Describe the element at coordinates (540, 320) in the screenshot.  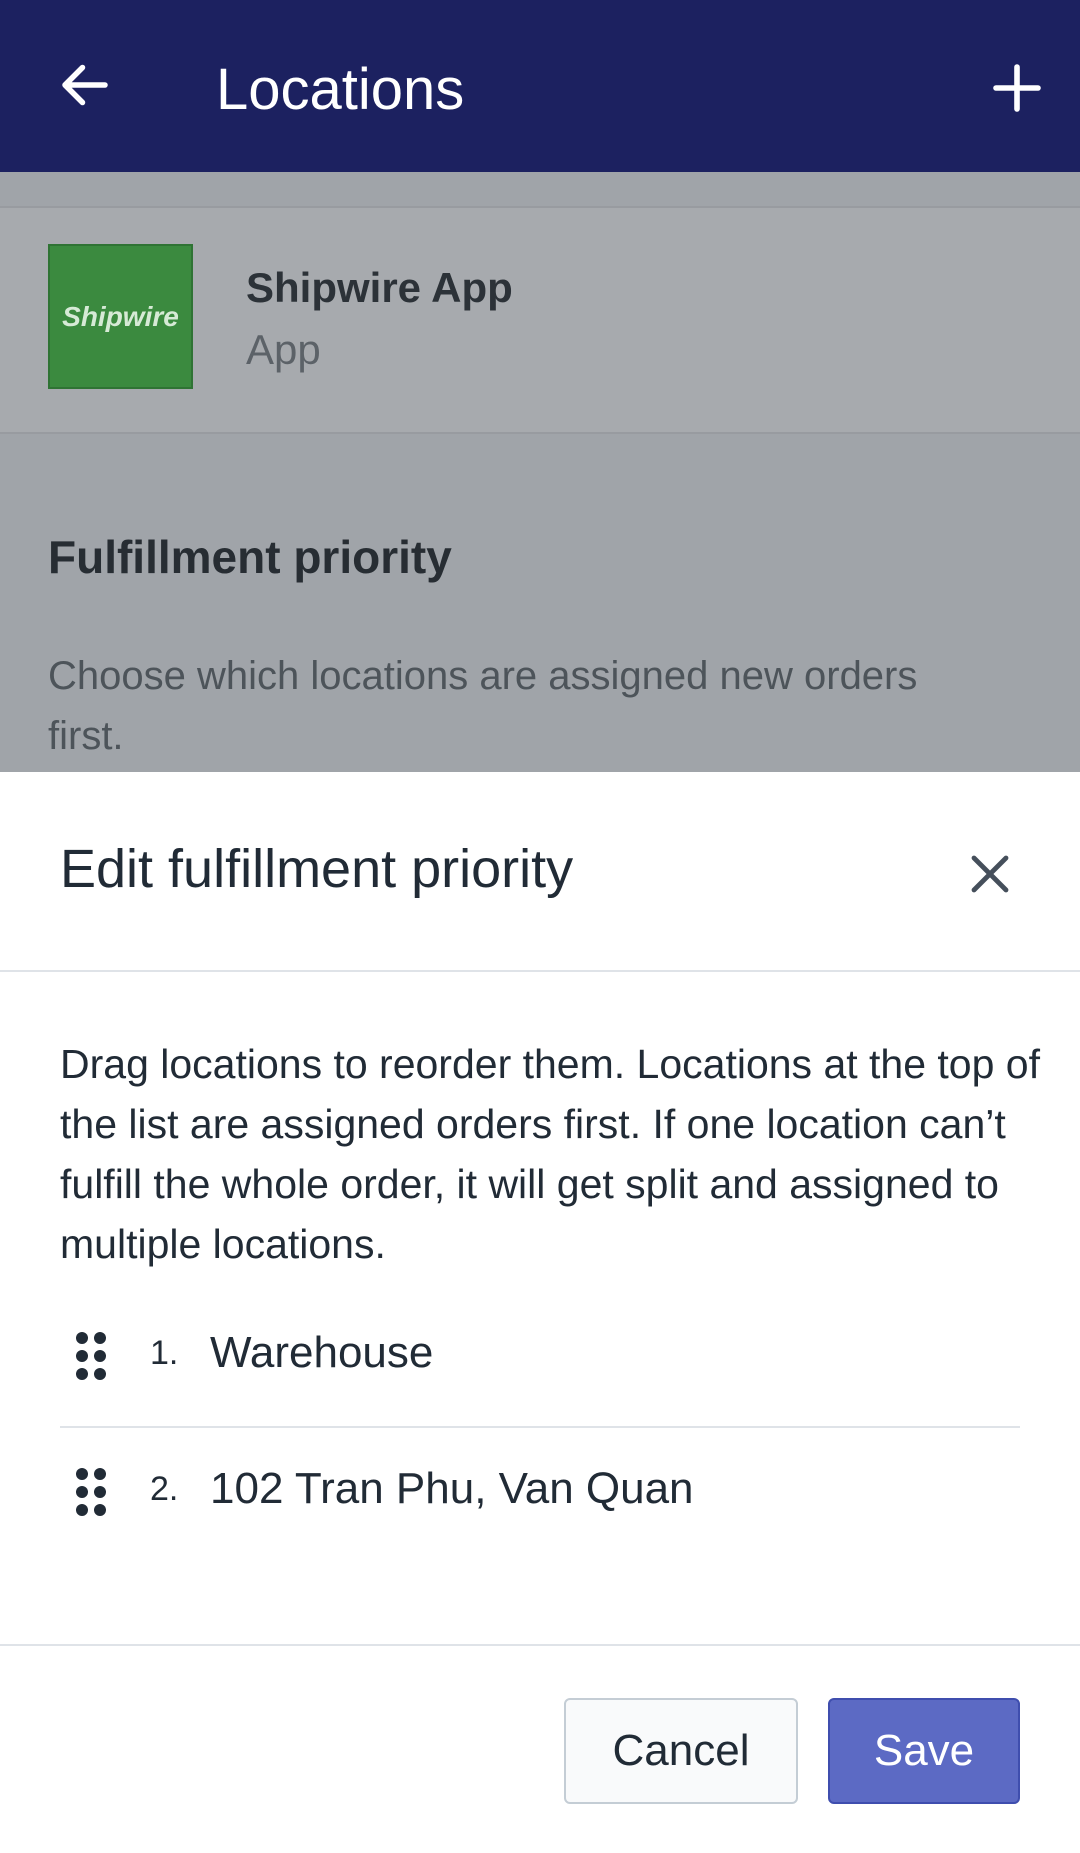
I see `app-card: Shipwire Shipwire App App` at that location.